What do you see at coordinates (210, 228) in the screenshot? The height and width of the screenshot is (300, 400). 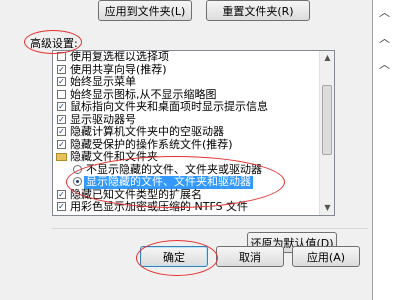 I see `separator` at bounding box center [210, 228].